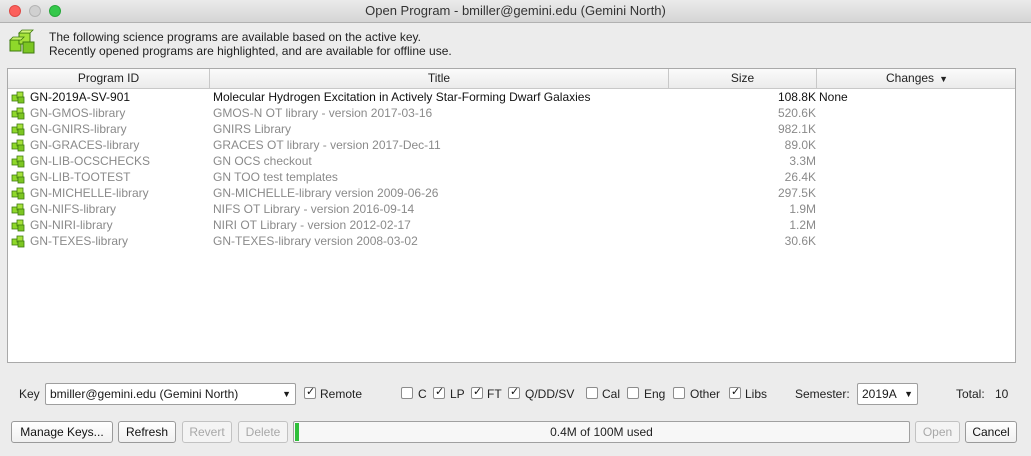  What do you see at coordinates (511, 177) in the screenshot?
I see `table-row: GN-LIB-TOOTEST GN TOO test templates 26.4K` at bounding box center [511, 177].